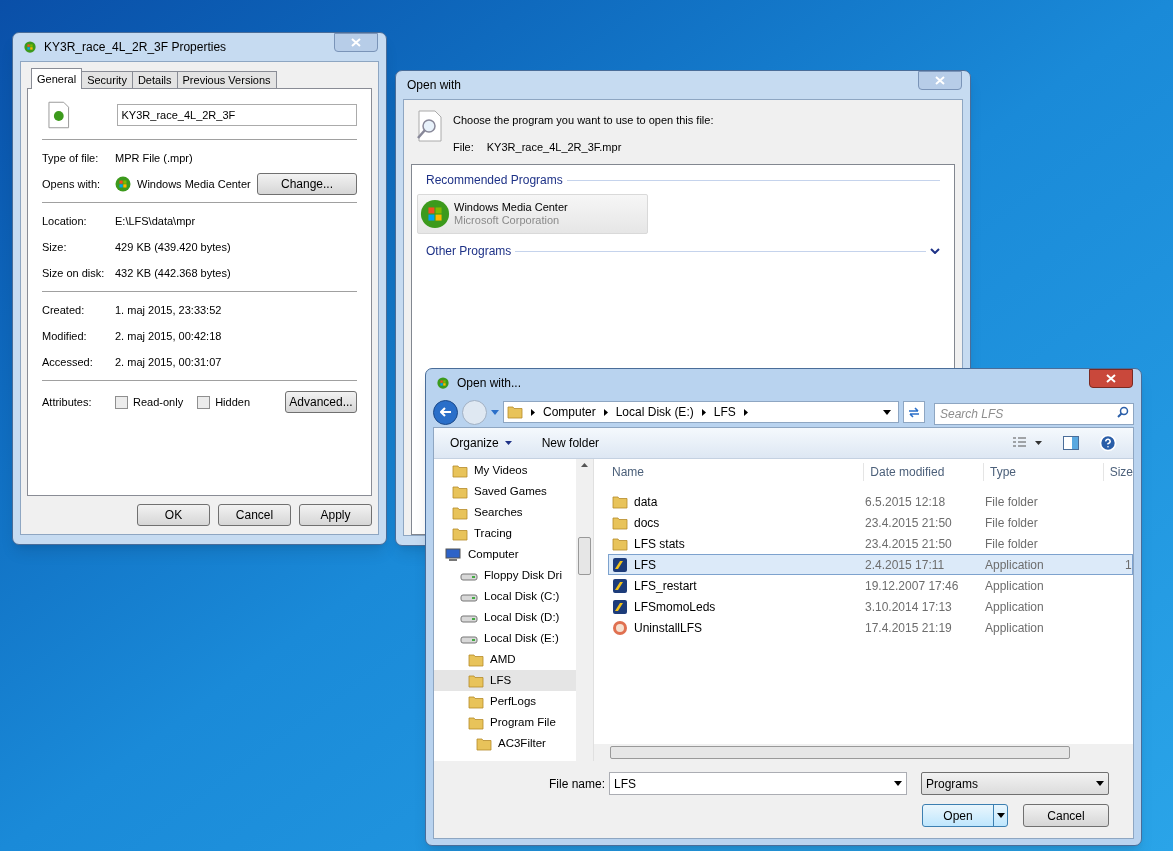  I want to click on computer-icon, so click(453, 554).